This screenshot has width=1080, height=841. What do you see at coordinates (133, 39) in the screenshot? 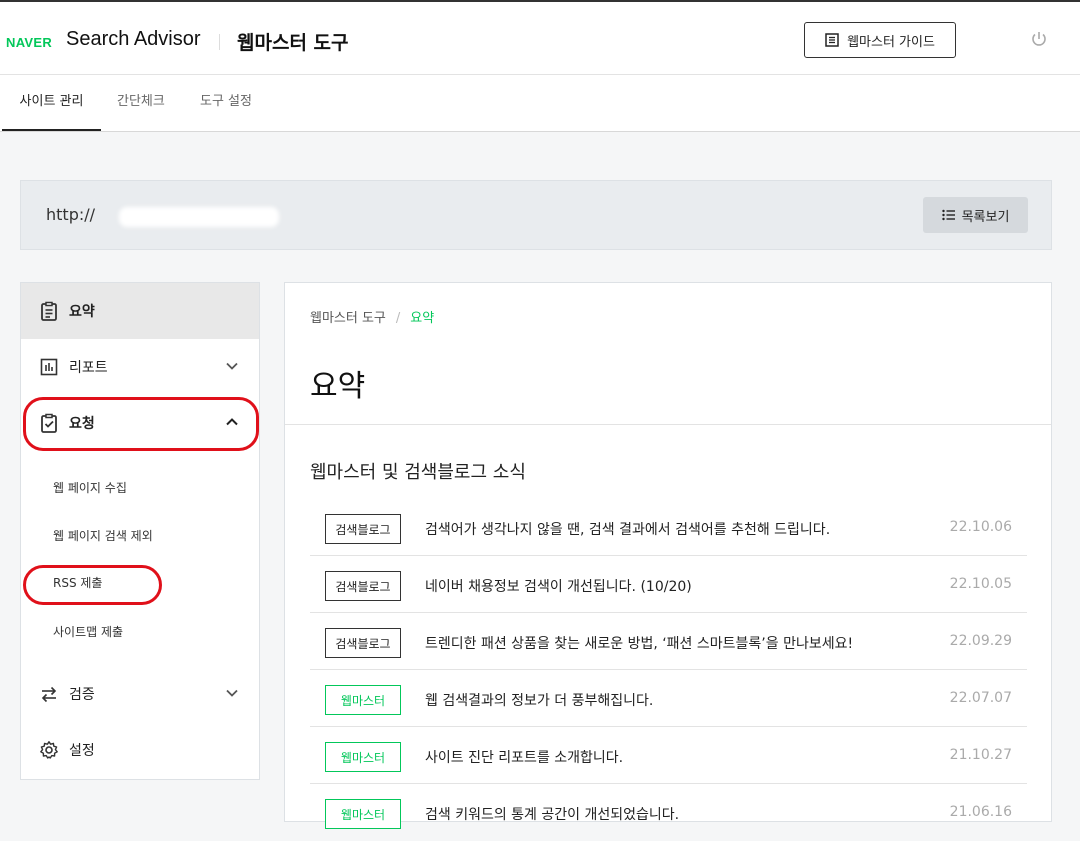
I see `app-name: Search Advisor` at bounding box center [133, 39].